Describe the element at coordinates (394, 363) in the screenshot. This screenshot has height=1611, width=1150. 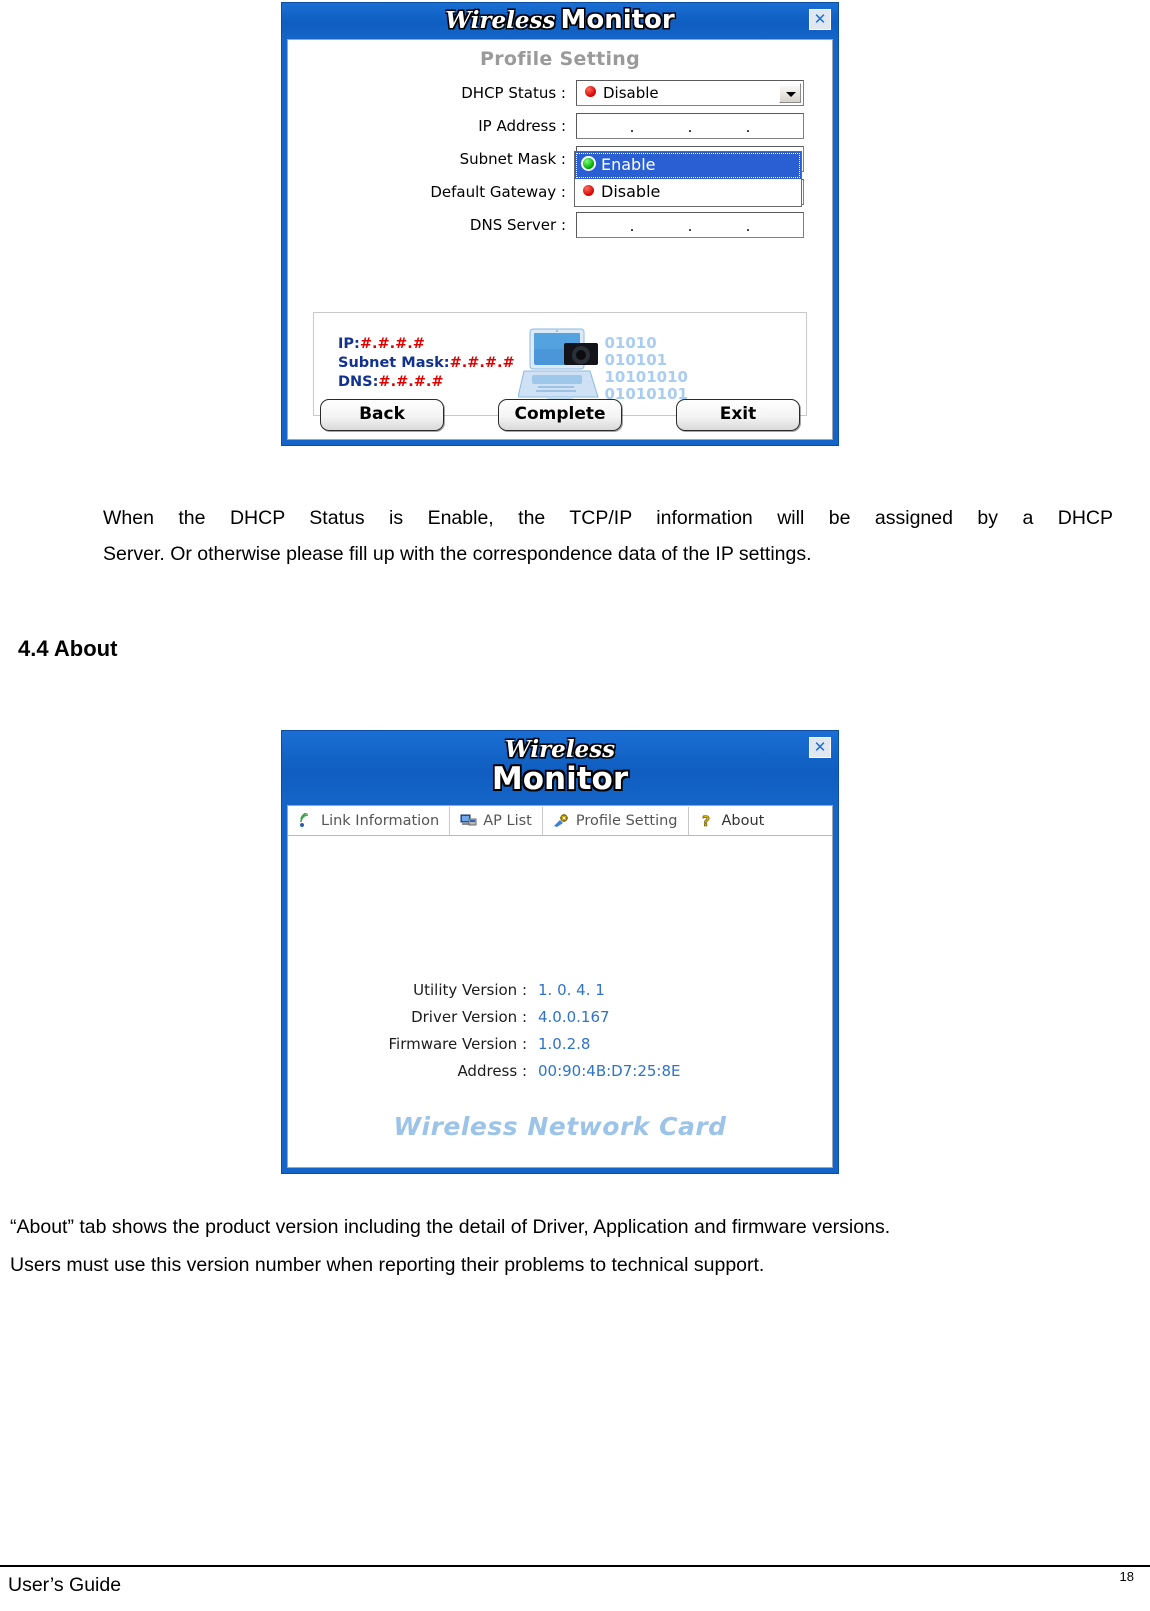
I see `illus-subnet-label: Subnet Mask:` at that location.